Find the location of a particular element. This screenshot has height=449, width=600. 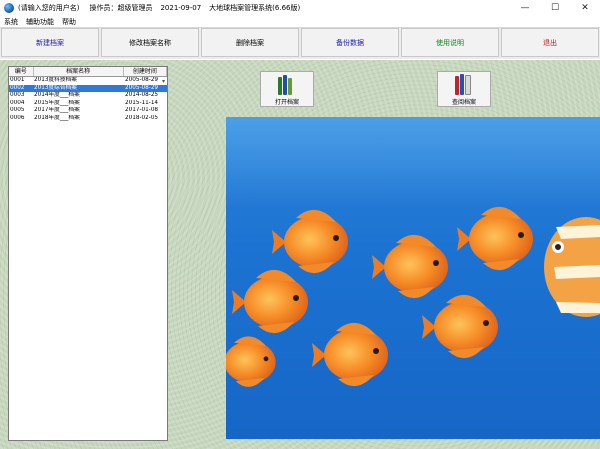

menu-bar: 系统 辅助功能 帮助 is located at coordinates (300, 22).